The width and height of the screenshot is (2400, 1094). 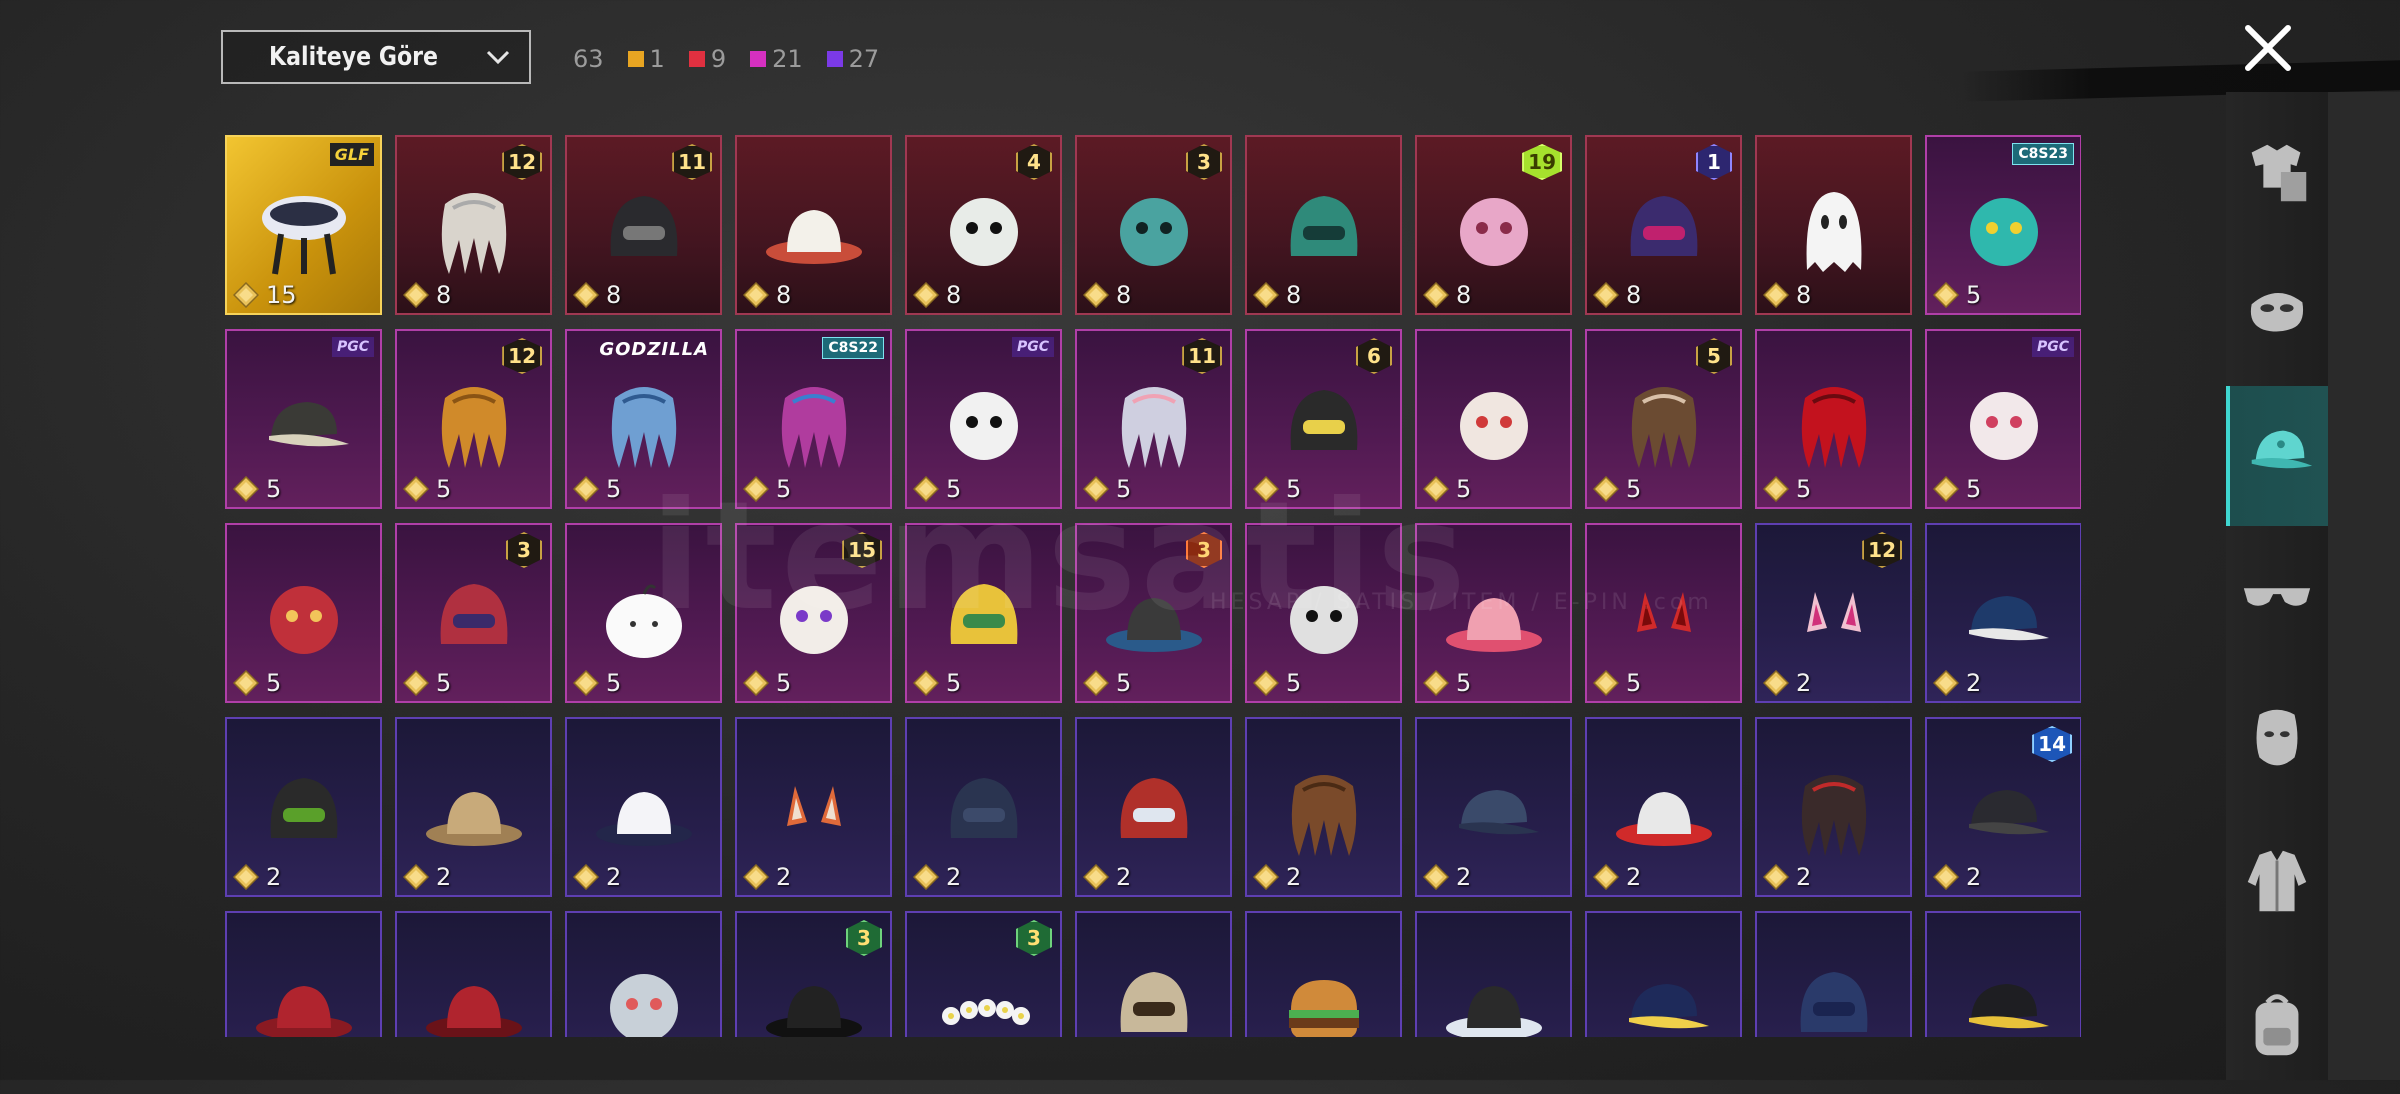 I want to click on sidebar-tab-backpack, so click(x=2277, y=1024).